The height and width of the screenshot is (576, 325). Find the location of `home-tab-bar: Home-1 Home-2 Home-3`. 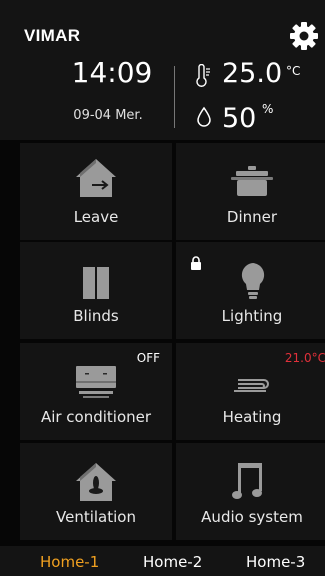

home-tab-bar: Home-1 Home-2 Home-3 is located at coordinates (162, 561).